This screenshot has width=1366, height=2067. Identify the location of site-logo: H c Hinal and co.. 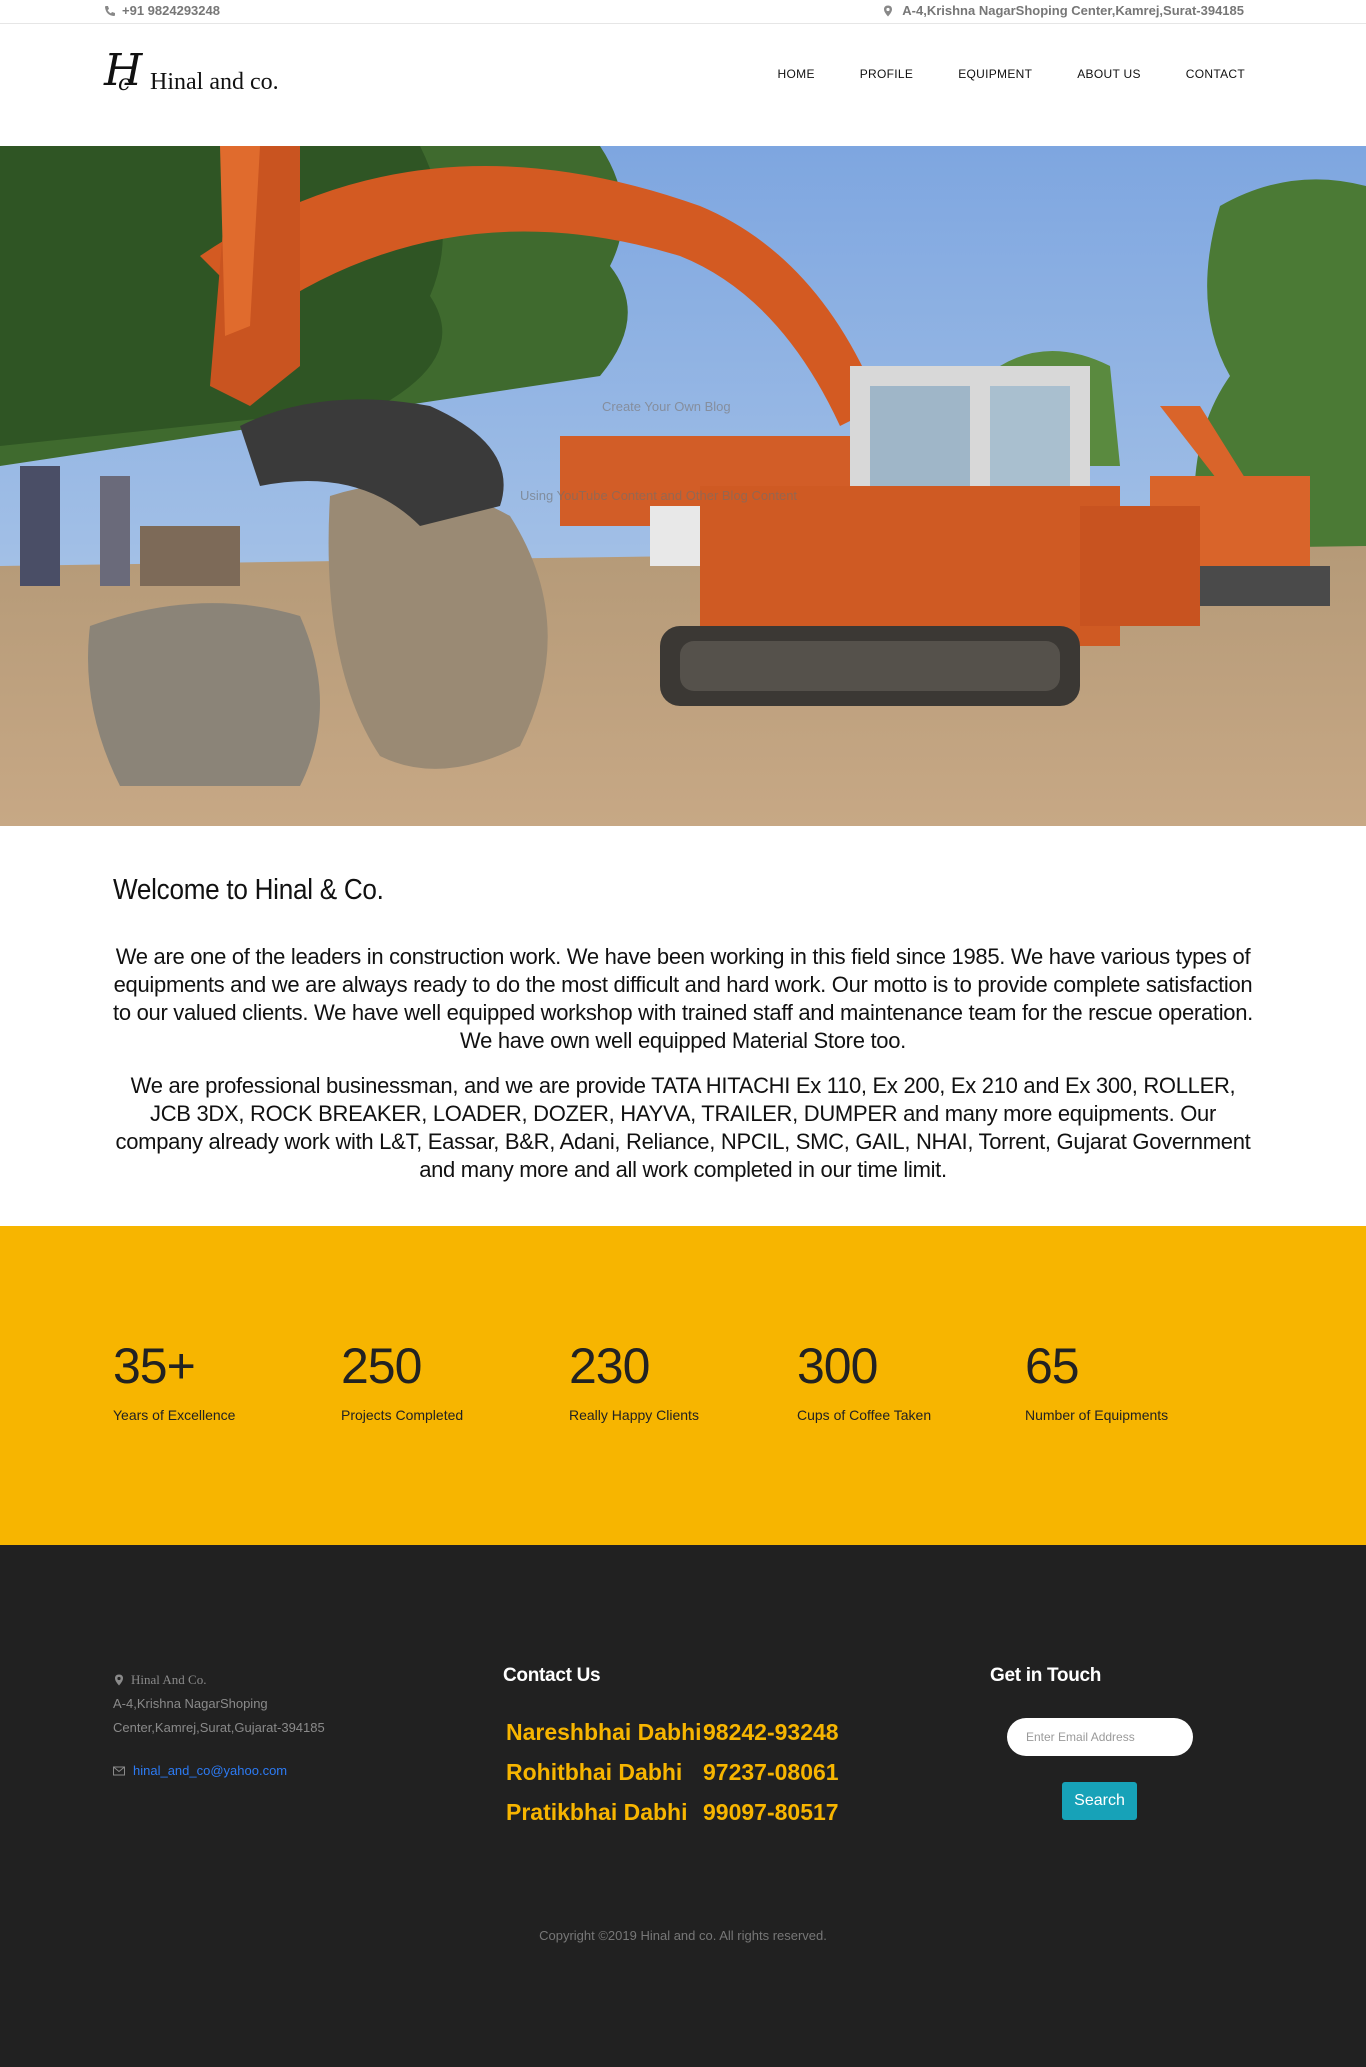
(204, 75).